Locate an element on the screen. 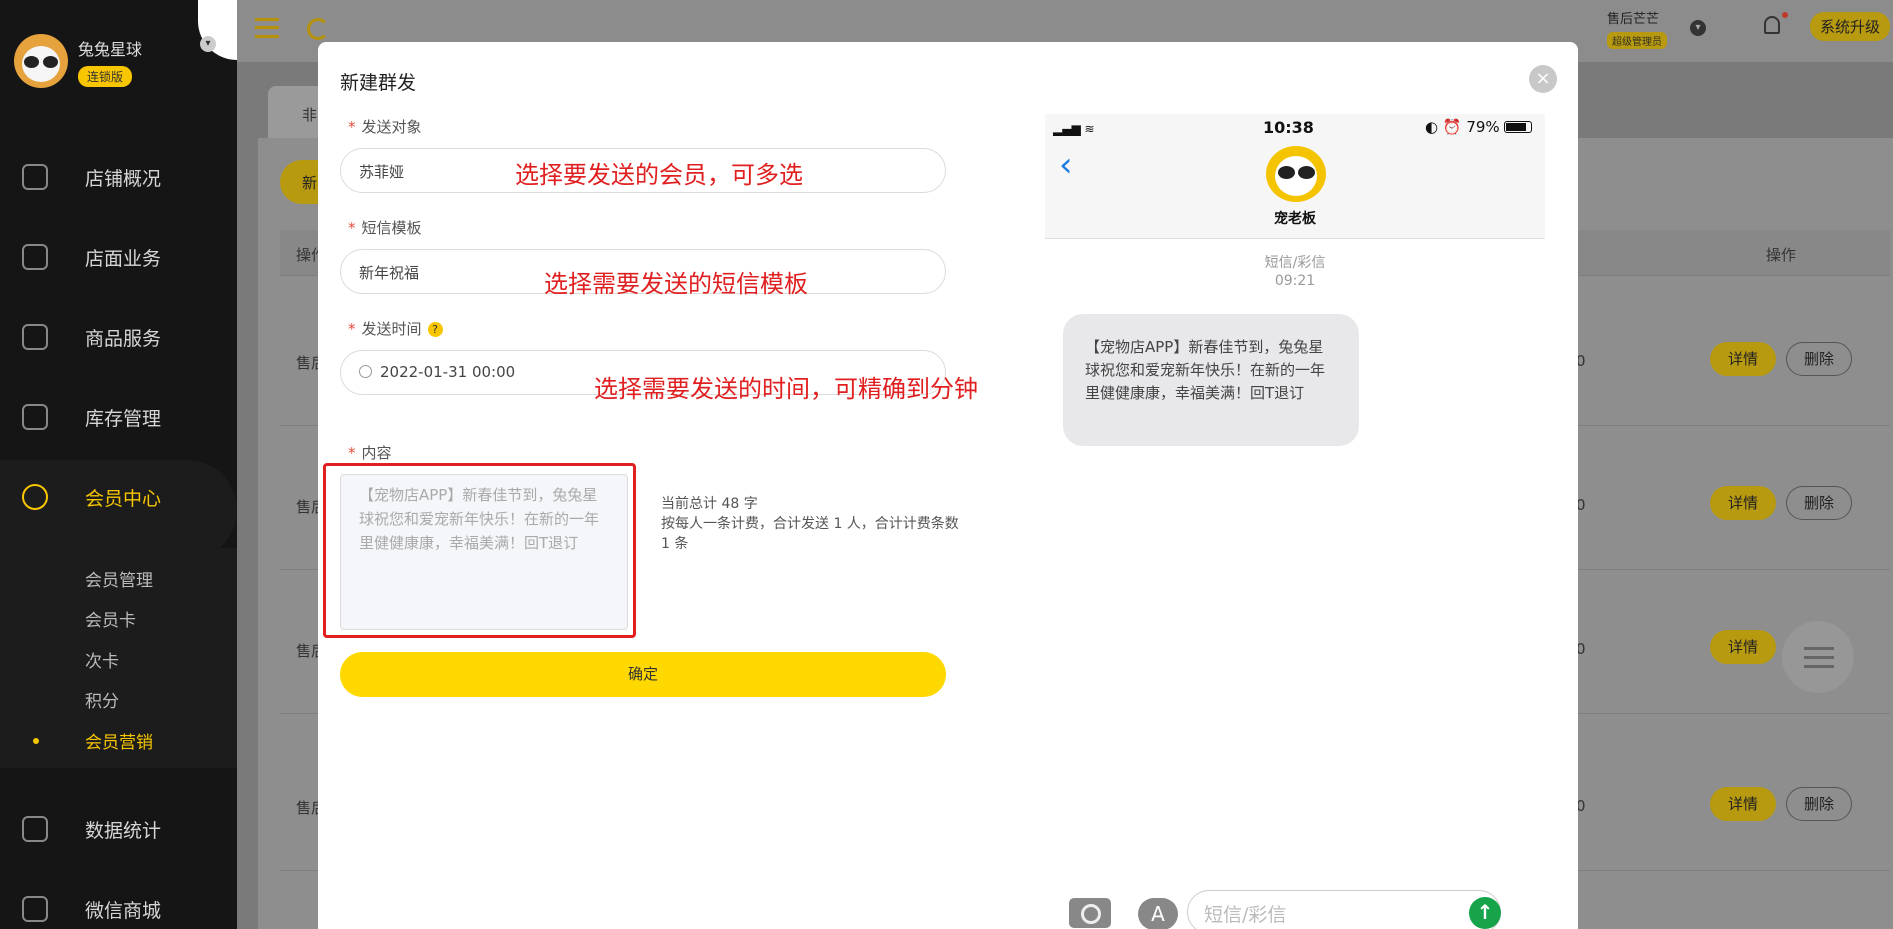  help-icon: ? is located at coordinates (435, 329).